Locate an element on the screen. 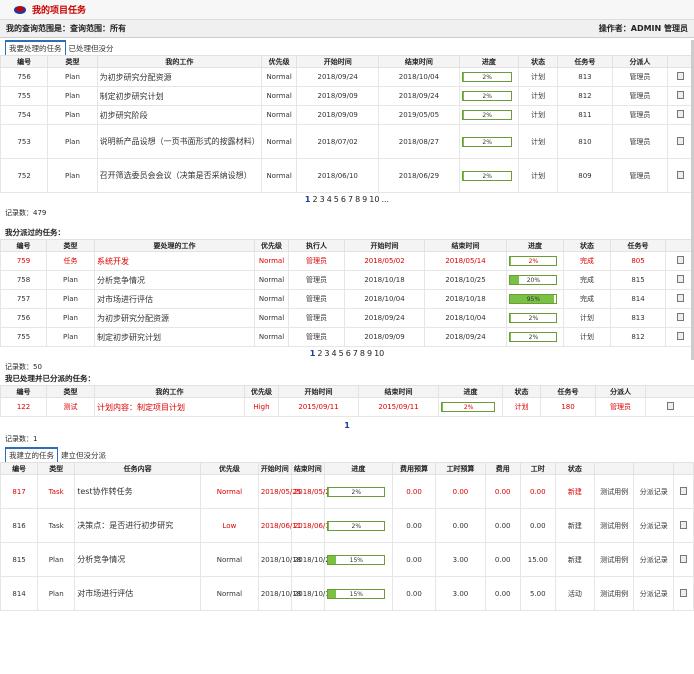 Image resolution: width=694 pixels, height=674 pixels. table-cell: 说明新产品设想（一页书面形式的按露材料） is located at coordinates (179, 141).